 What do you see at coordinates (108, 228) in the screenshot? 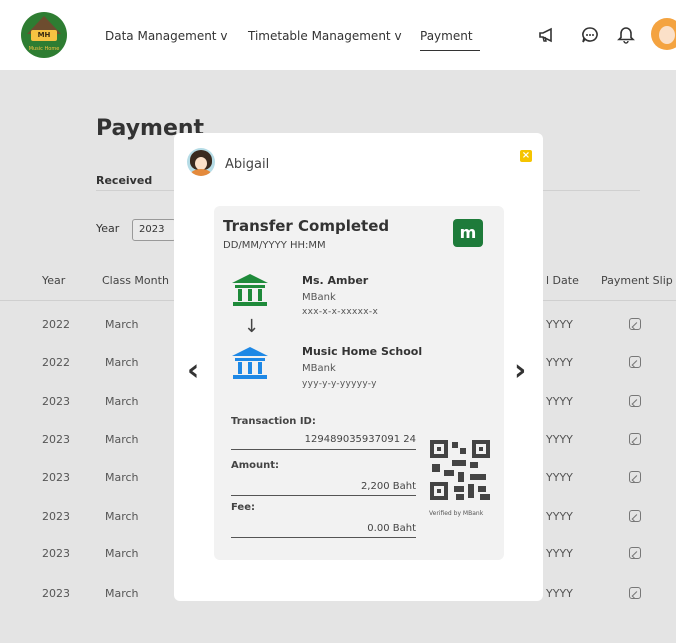
I see `year-filter-label: Year` at bounding box center [108, 228].